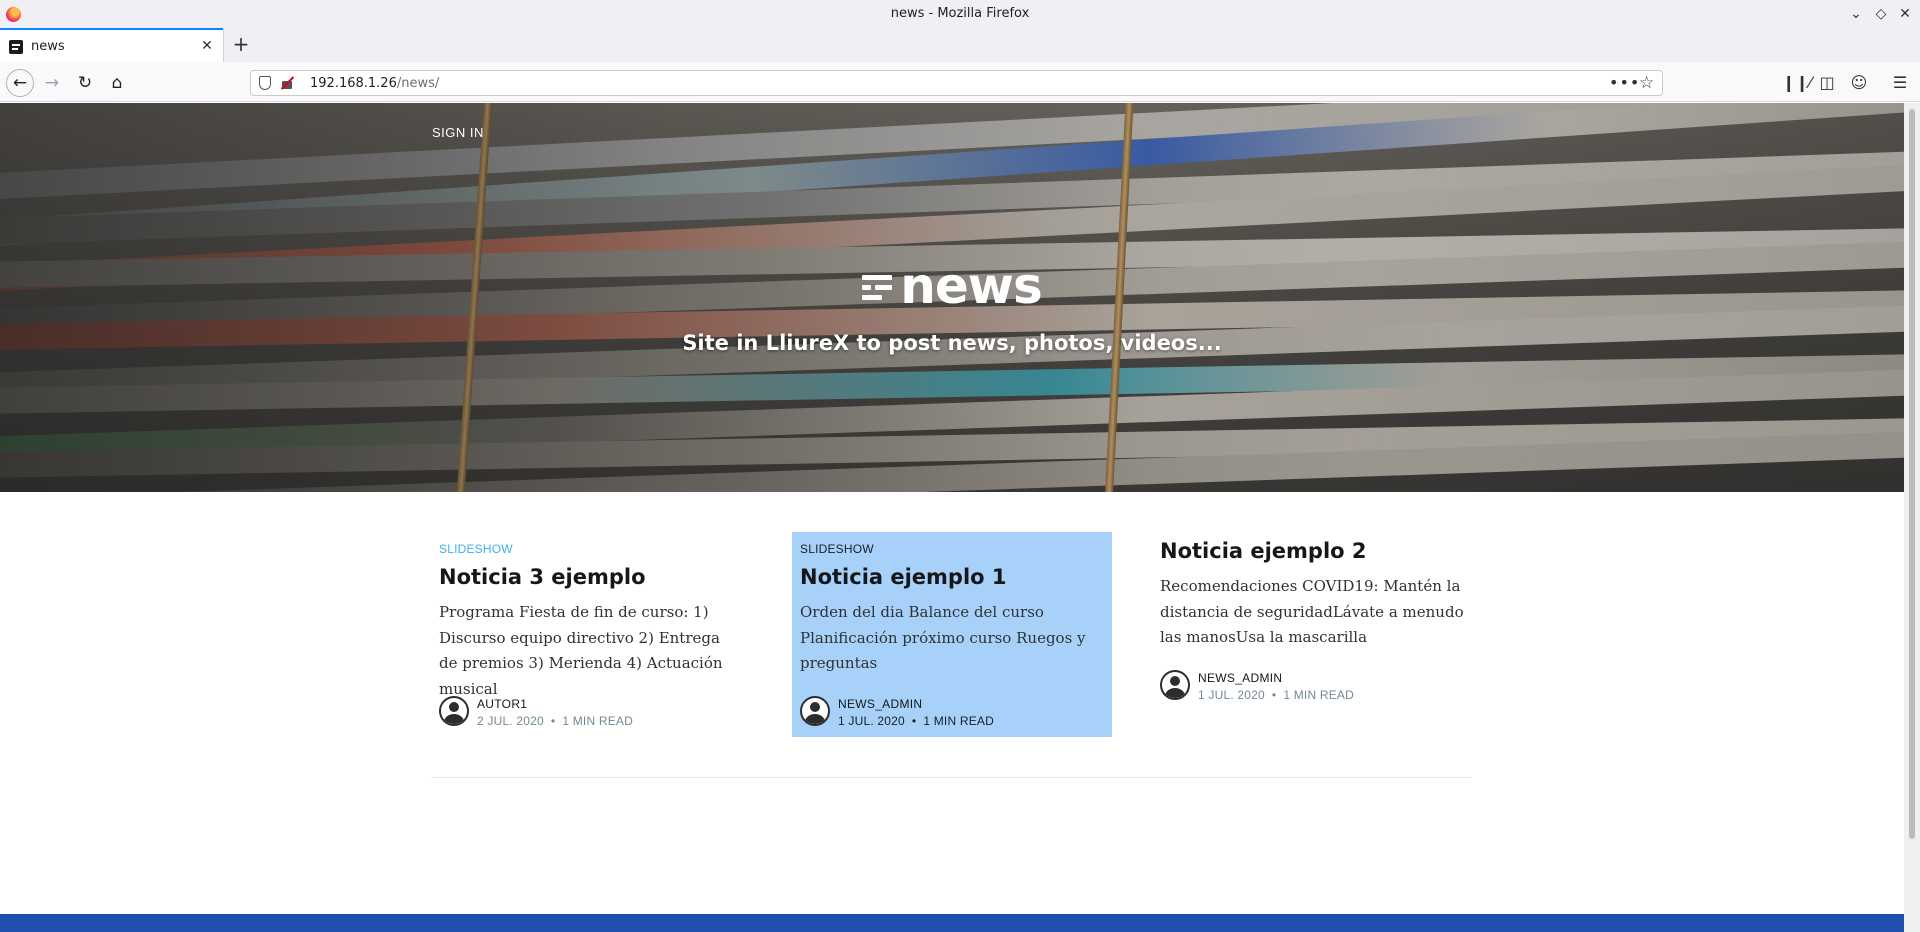  I want to click on minimize-icon: ⌄, so click(1856, 14).